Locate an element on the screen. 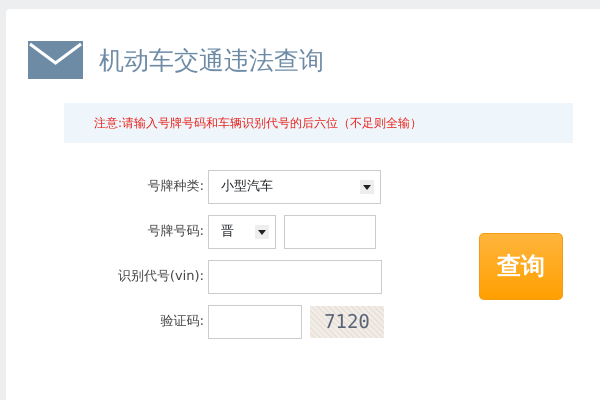 Image resolution: width=600 pixels, height=400 pixels. plate-type-select: 小型汽车 is located at coordinates (294, 187).